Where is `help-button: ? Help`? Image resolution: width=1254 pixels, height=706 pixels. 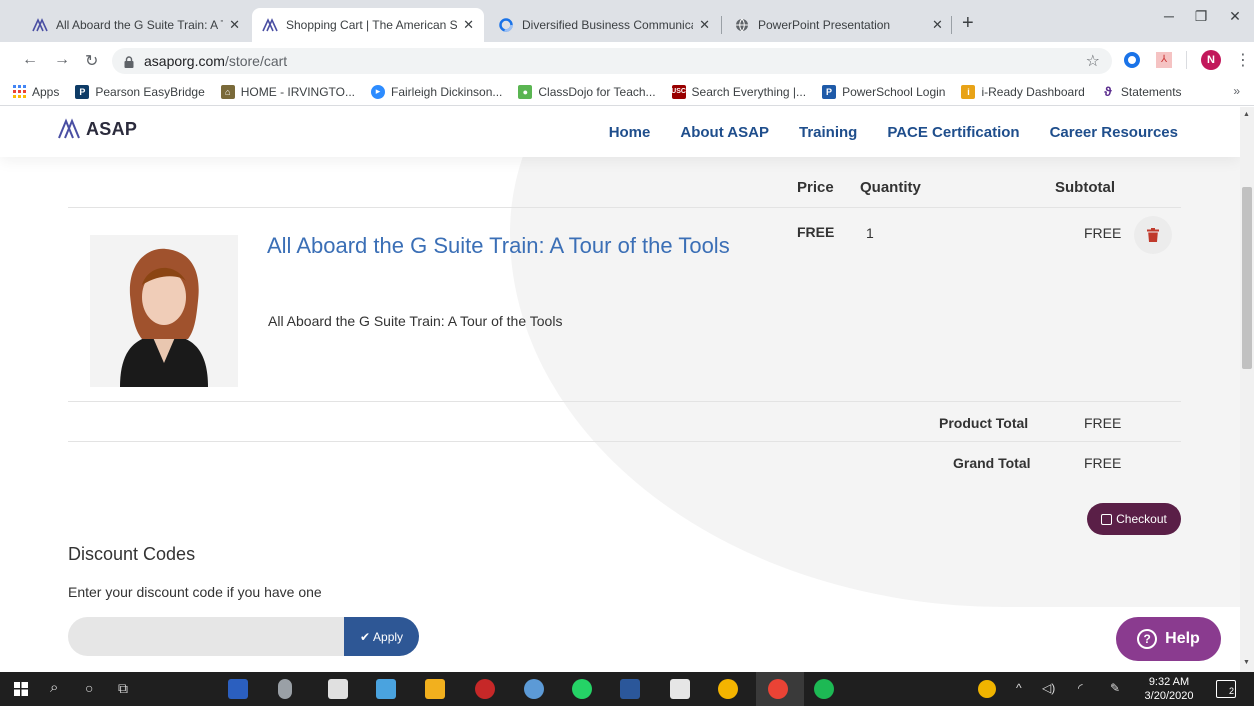 help-button: ? Help is located at coordinates (1168, 639).